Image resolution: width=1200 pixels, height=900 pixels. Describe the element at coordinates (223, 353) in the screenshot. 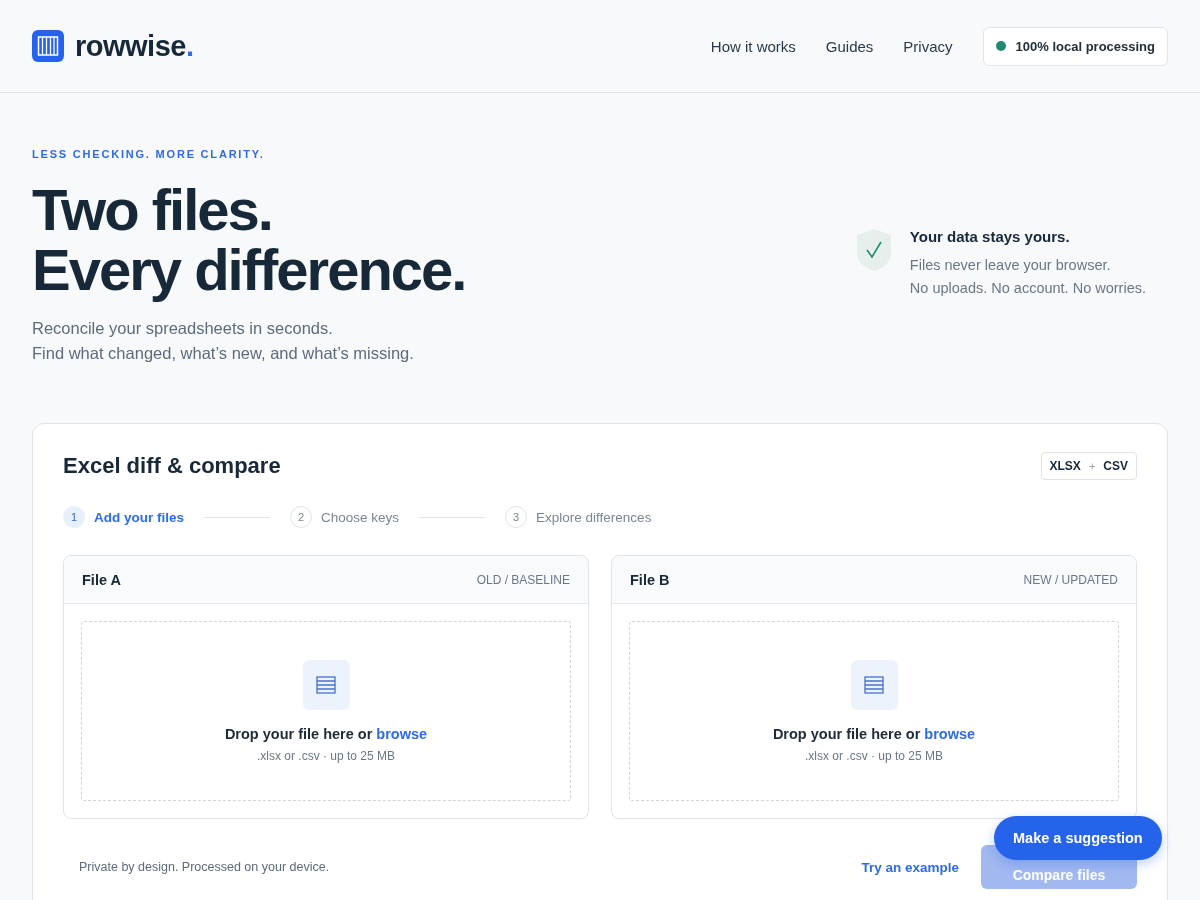

I see `hero-subtitle: Find what changed, what’s new, and what’s missing.` at that location.